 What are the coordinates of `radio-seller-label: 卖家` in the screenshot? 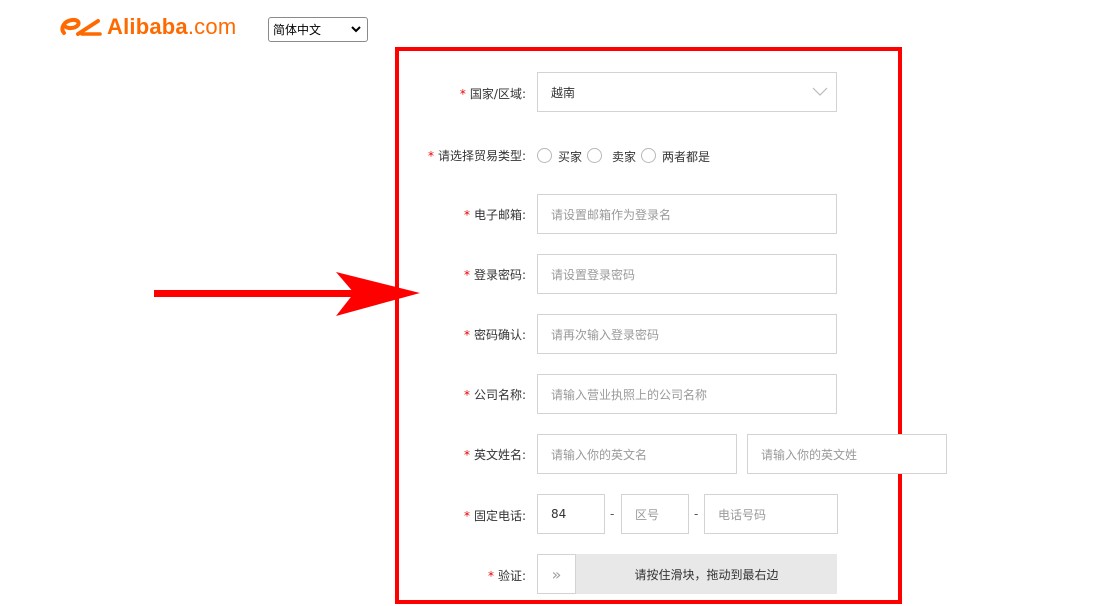 It's located at (624, 156).